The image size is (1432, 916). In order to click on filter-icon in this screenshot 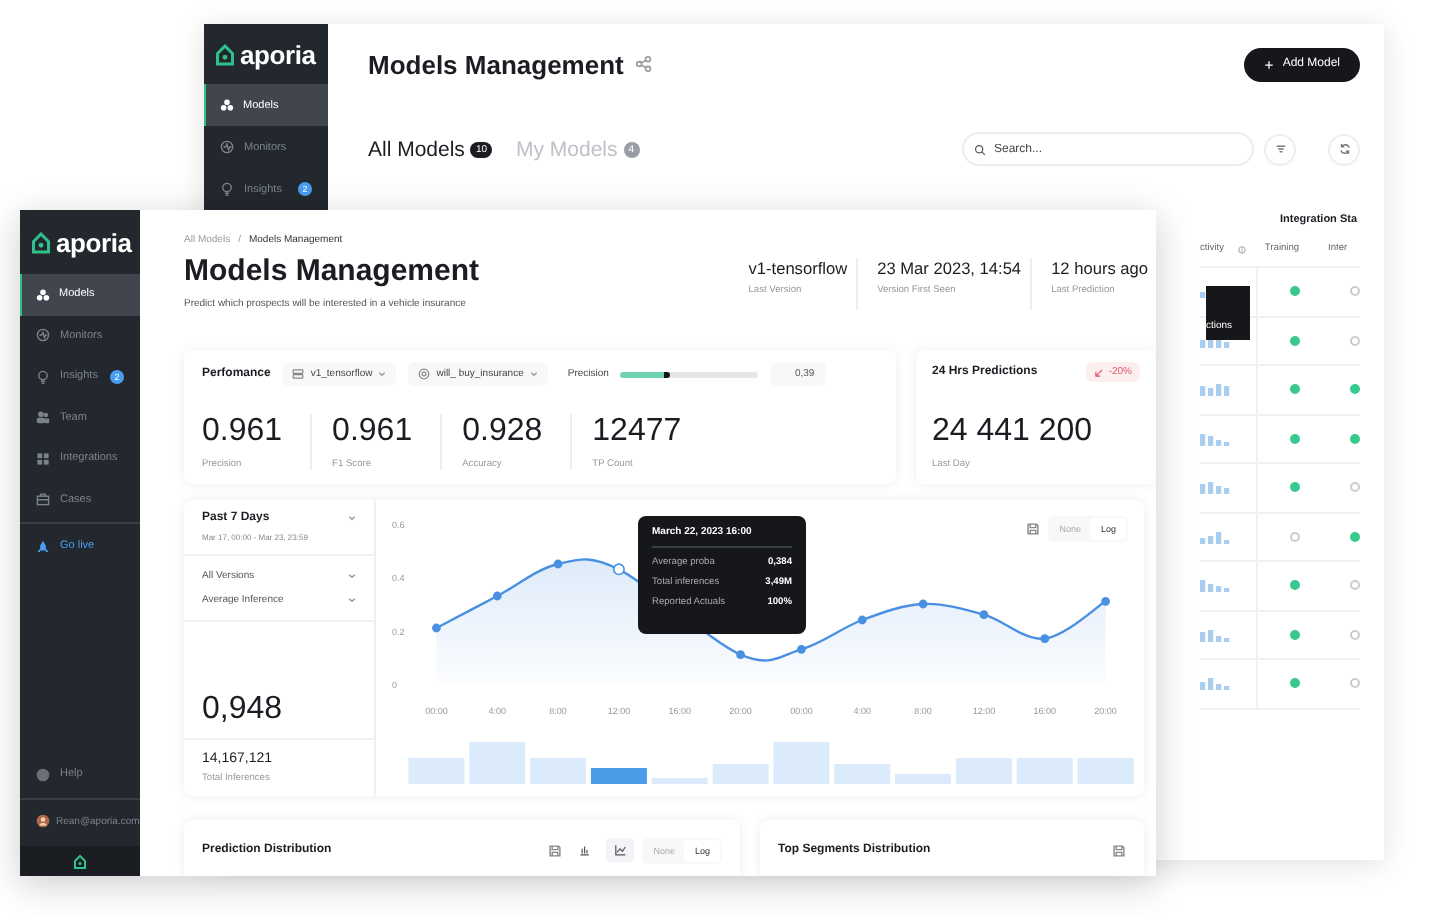, I will do `click(1280, 149)`.